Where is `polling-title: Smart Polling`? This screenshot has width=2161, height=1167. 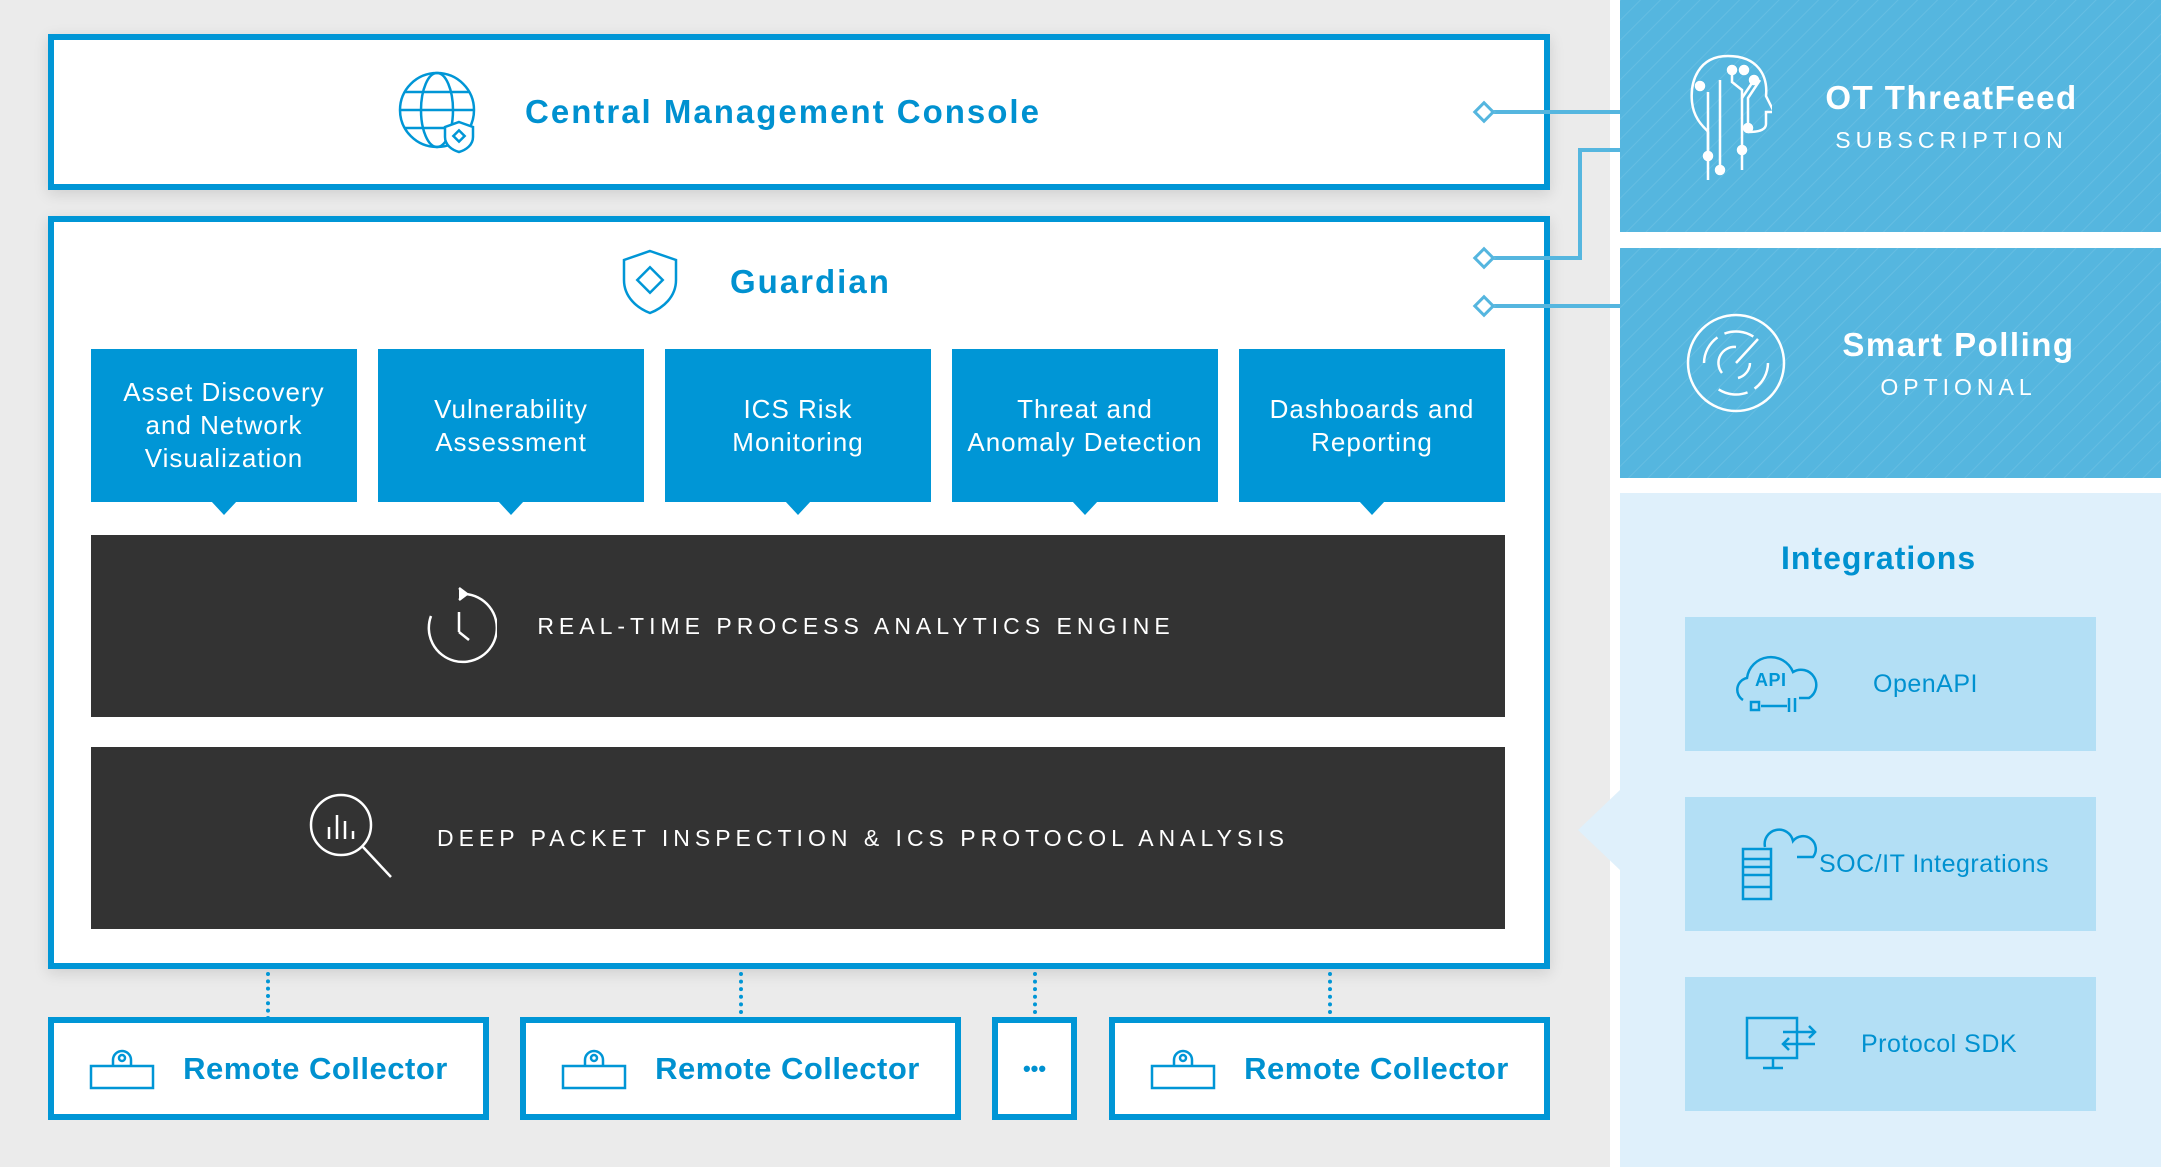
polling-title: Smart Polling is located at coordinates (1958, 344).